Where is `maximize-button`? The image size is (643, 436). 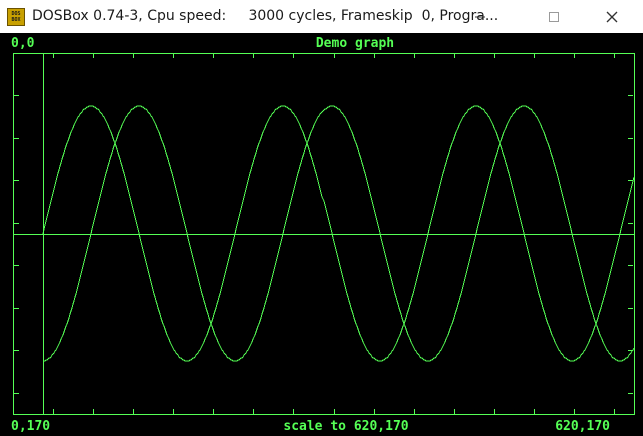
maximize-button is located at coordinates (554, 16).